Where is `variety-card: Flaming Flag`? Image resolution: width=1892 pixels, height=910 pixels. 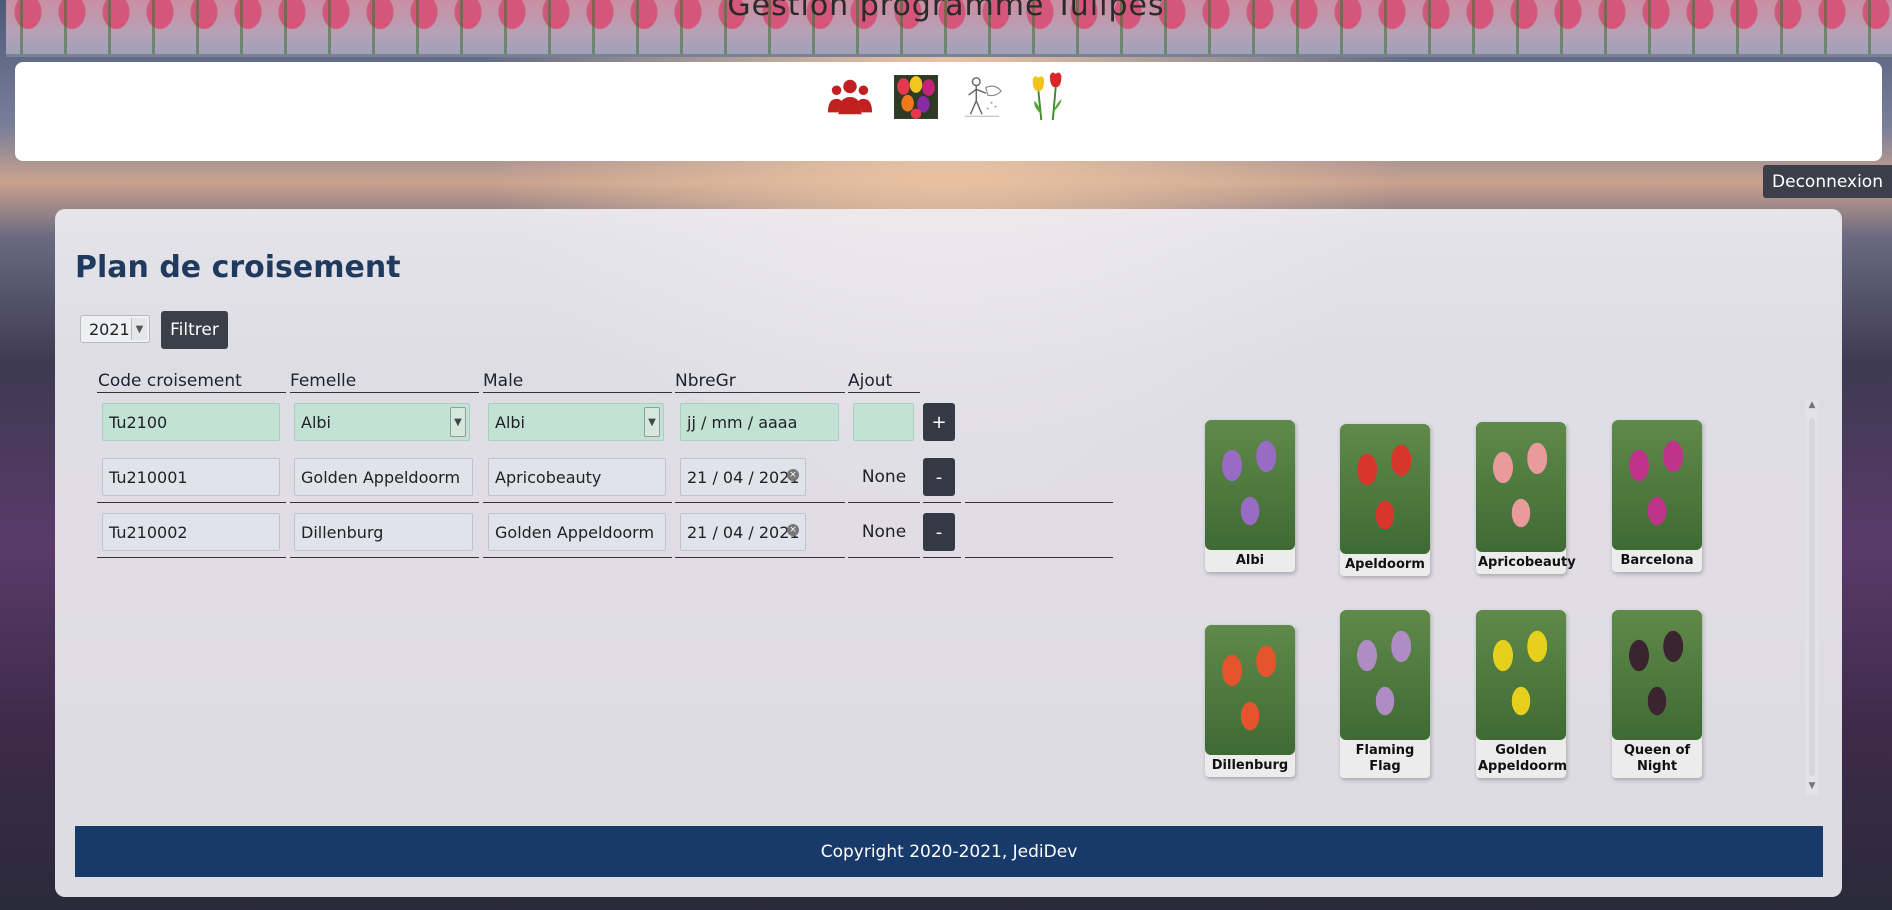
variety-card: Flaming Flag is located at coordinates (1385, 694).